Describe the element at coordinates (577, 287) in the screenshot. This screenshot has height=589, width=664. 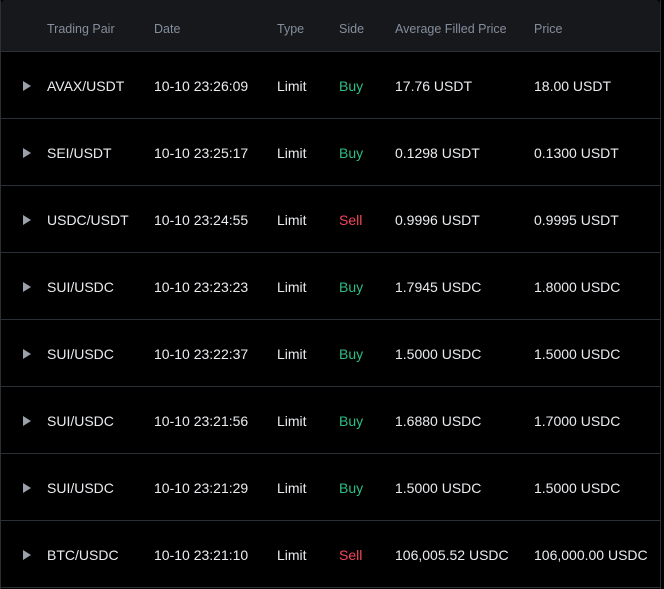
I see `order-price: 1.8000 USDC` at that location.